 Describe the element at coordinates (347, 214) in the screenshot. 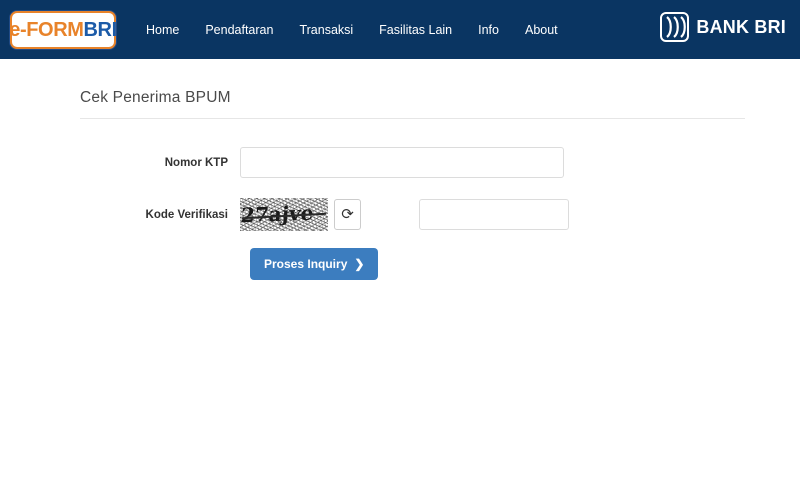

I see `refresh-icon: ⟳` at that location.